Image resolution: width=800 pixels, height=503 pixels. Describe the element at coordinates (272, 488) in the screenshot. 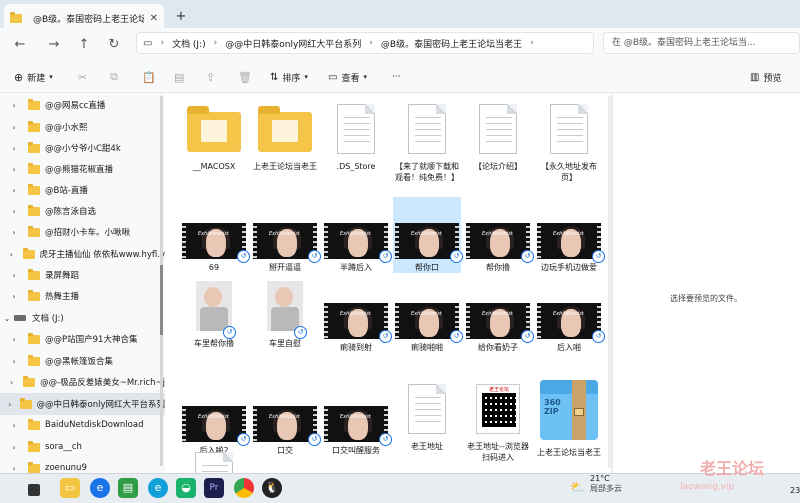

I see `qq-icon: 🐧` at that location.